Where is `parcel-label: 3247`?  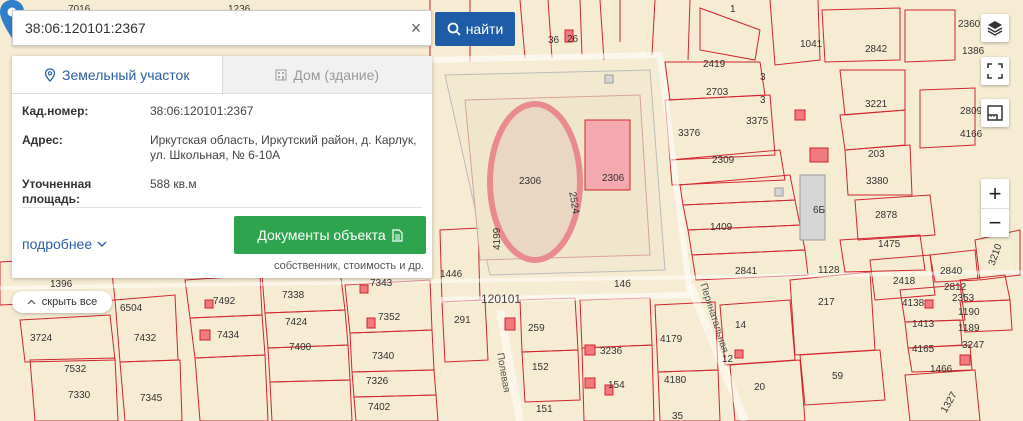
parcel-label: 3247 is located at coordinates (973, 345).